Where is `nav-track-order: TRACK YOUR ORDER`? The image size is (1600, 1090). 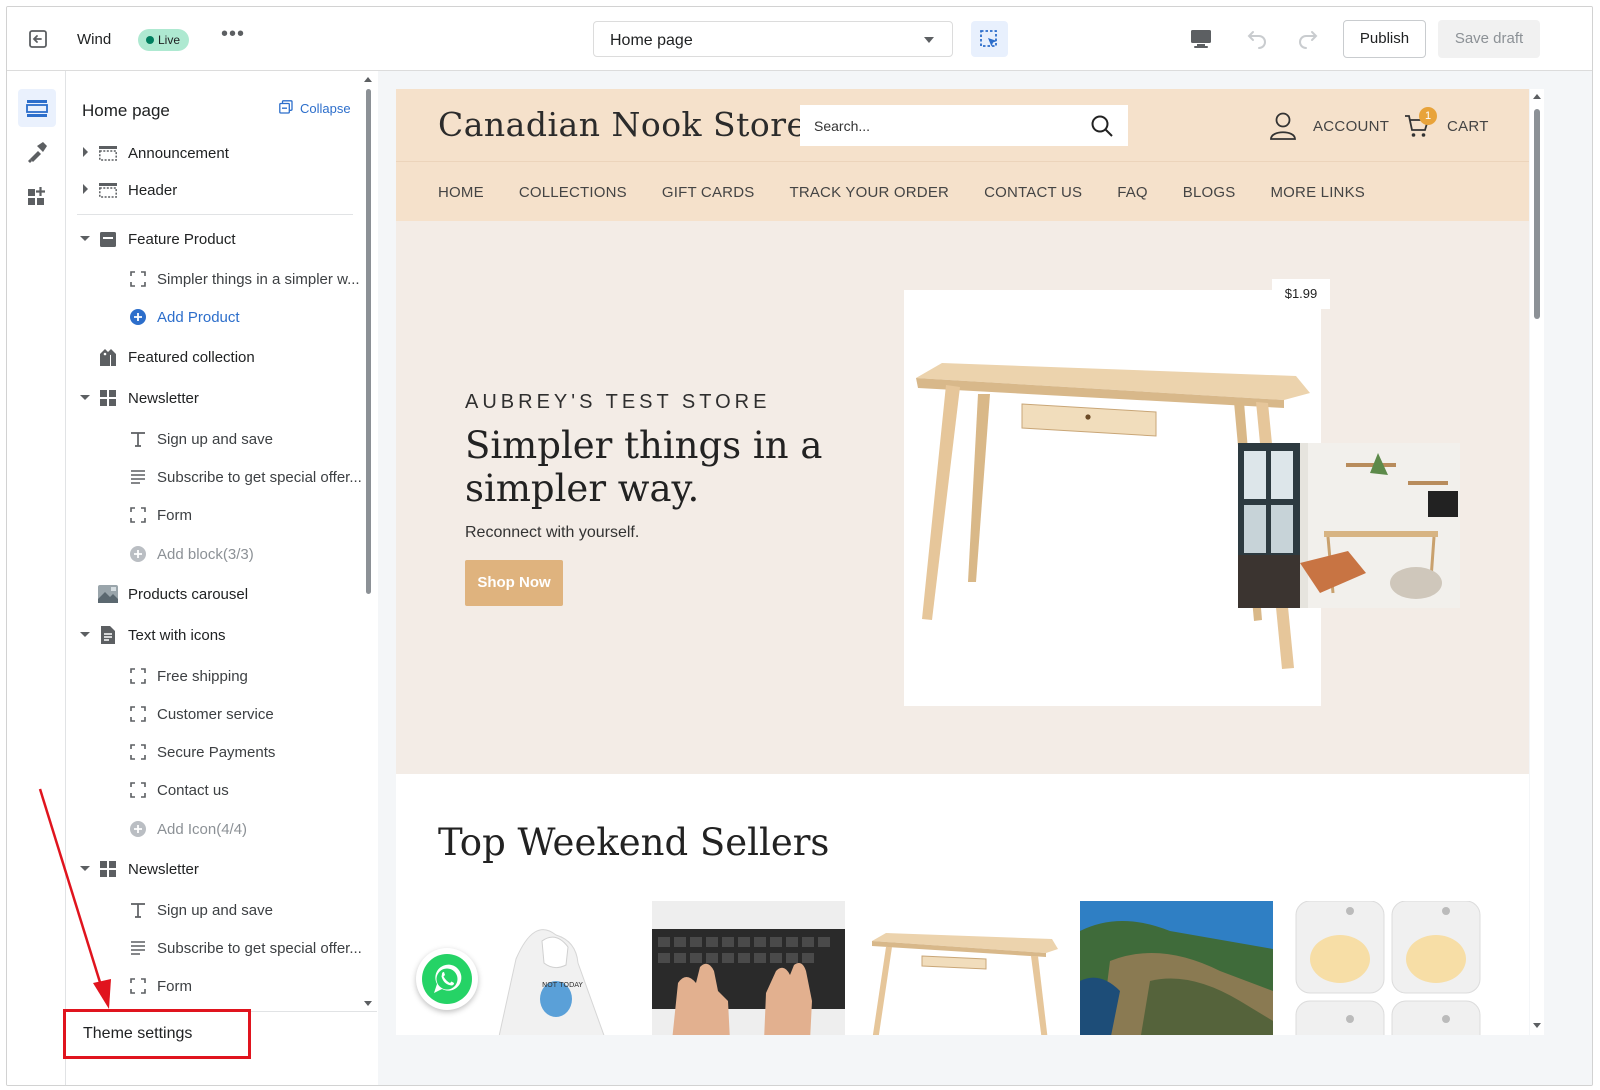
nav-track-order: TRACK YOUR ORDER is located at coordinates (869, 192).